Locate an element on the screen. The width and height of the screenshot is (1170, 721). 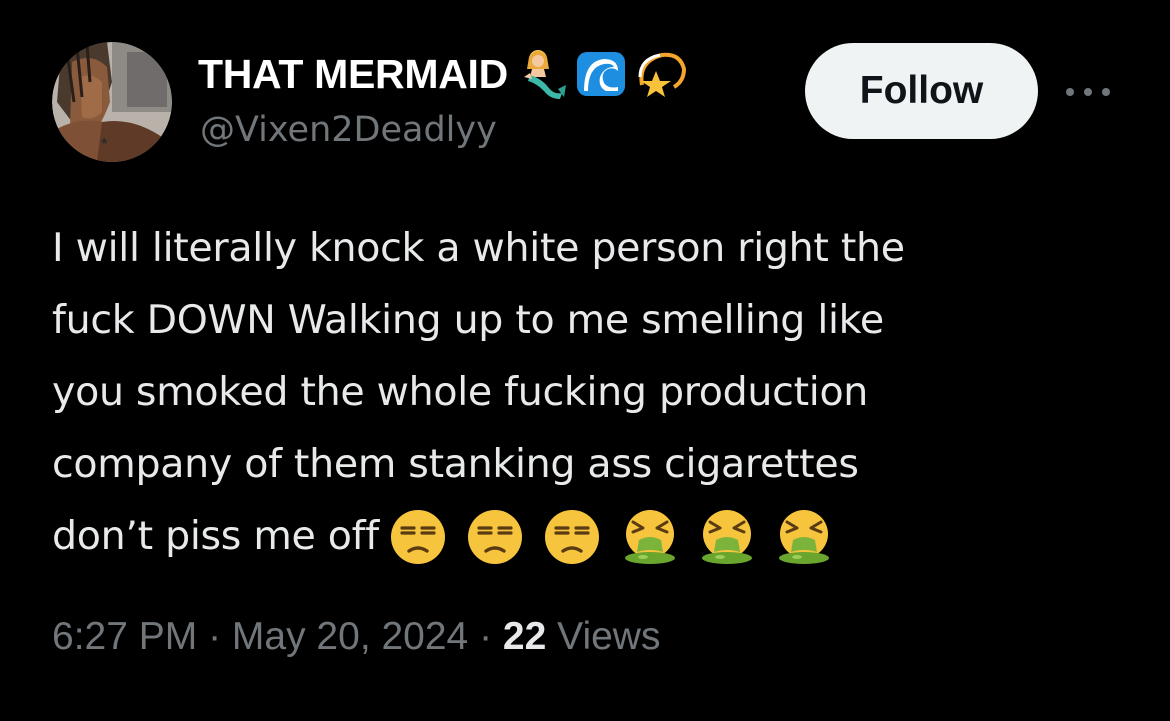
dizzy-star-emoji-icon is located at coordinates (661, 74).